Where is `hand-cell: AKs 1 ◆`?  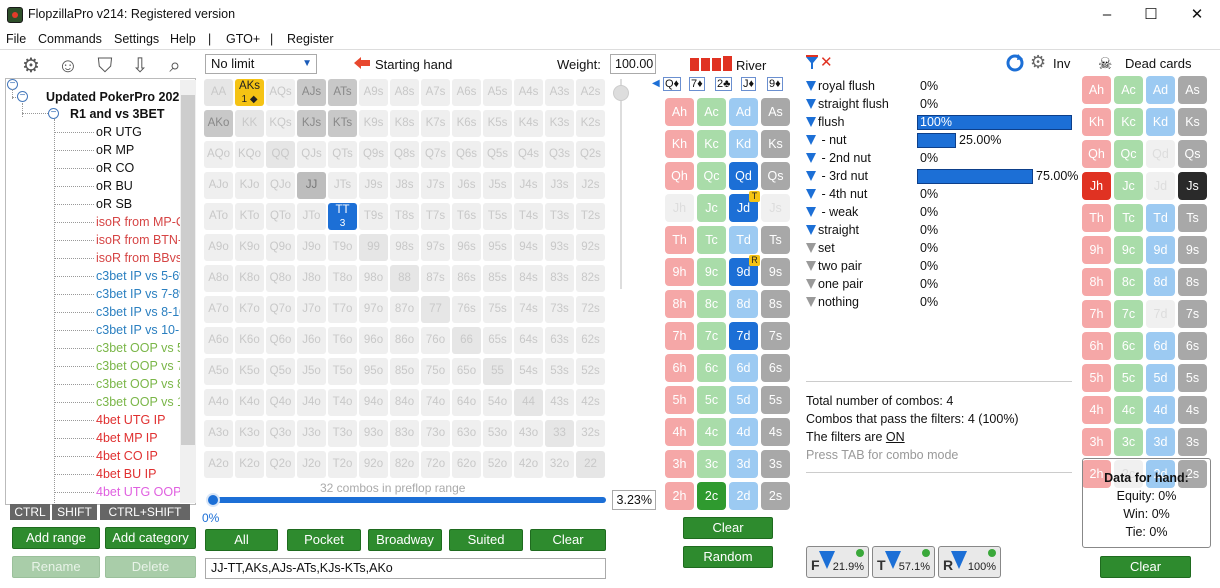 hand-cell: AKs 1 ◆ is located at coordinates (249, 92).